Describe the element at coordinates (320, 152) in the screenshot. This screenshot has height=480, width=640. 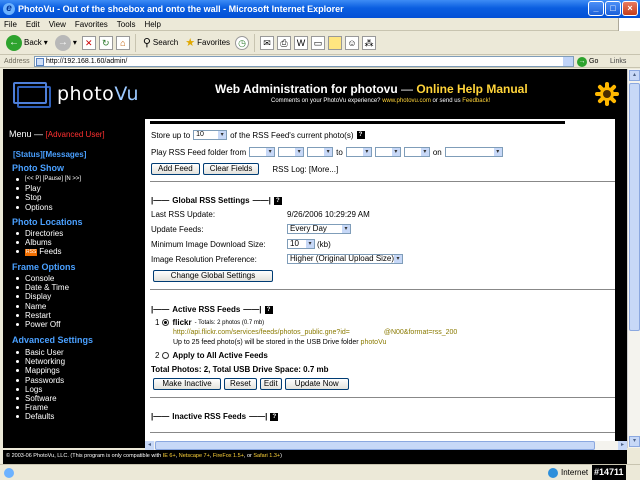
I see `from-hour-select` at that location.